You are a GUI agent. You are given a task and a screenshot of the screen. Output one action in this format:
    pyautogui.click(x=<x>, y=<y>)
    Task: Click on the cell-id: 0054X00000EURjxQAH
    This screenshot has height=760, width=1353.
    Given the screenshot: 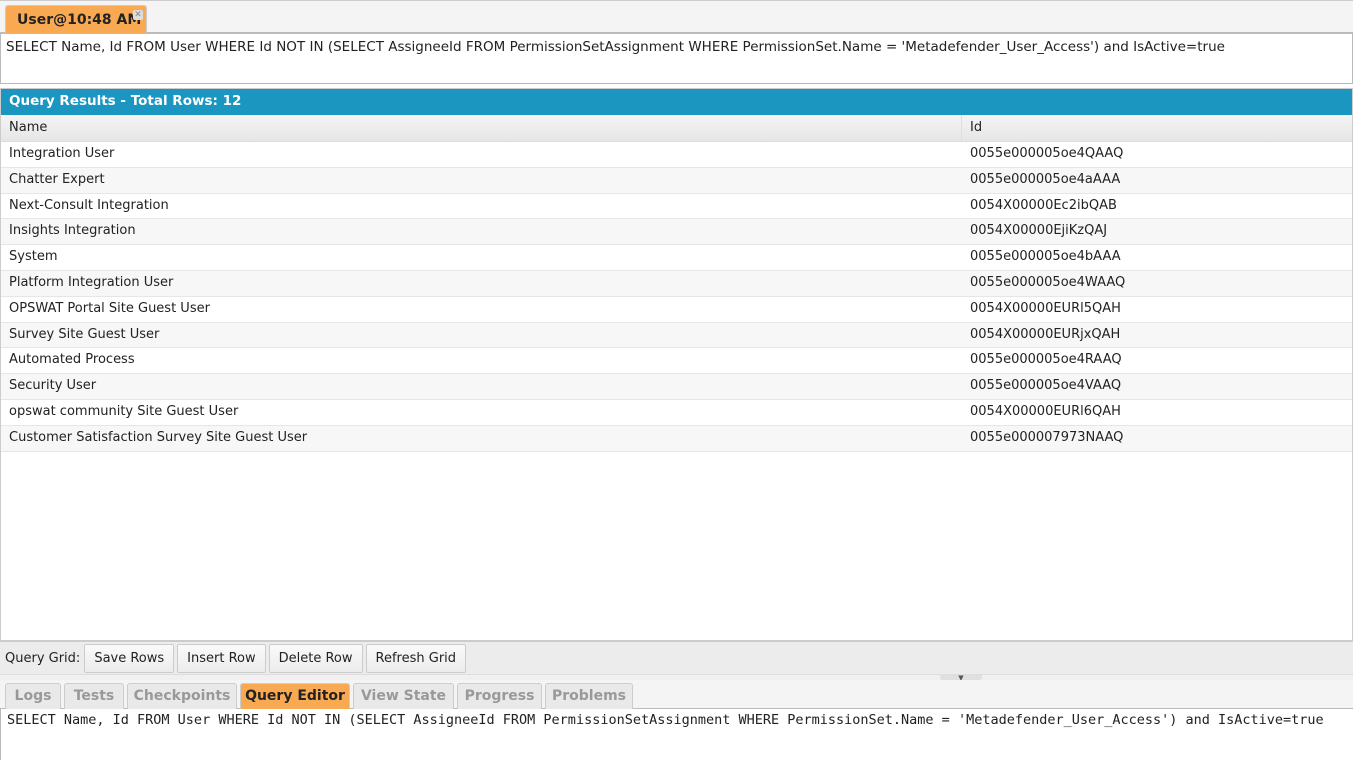 What is the action you would take?
    pyautogui.click(x=1157, y=335)
    